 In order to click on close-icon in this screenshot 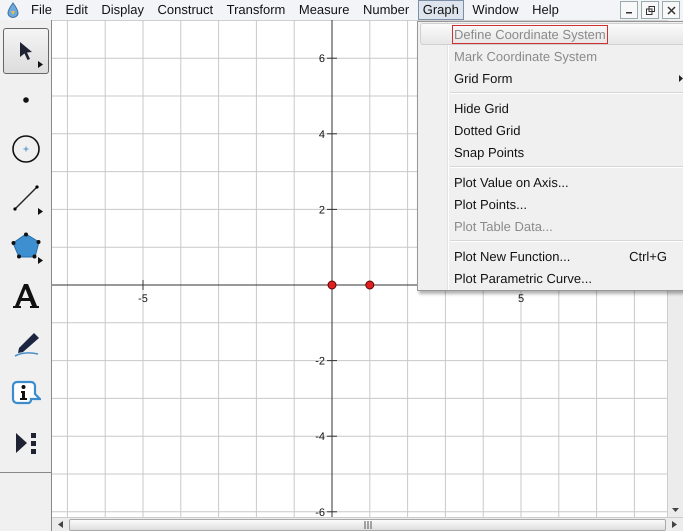, I will do `click(671, 10)`.